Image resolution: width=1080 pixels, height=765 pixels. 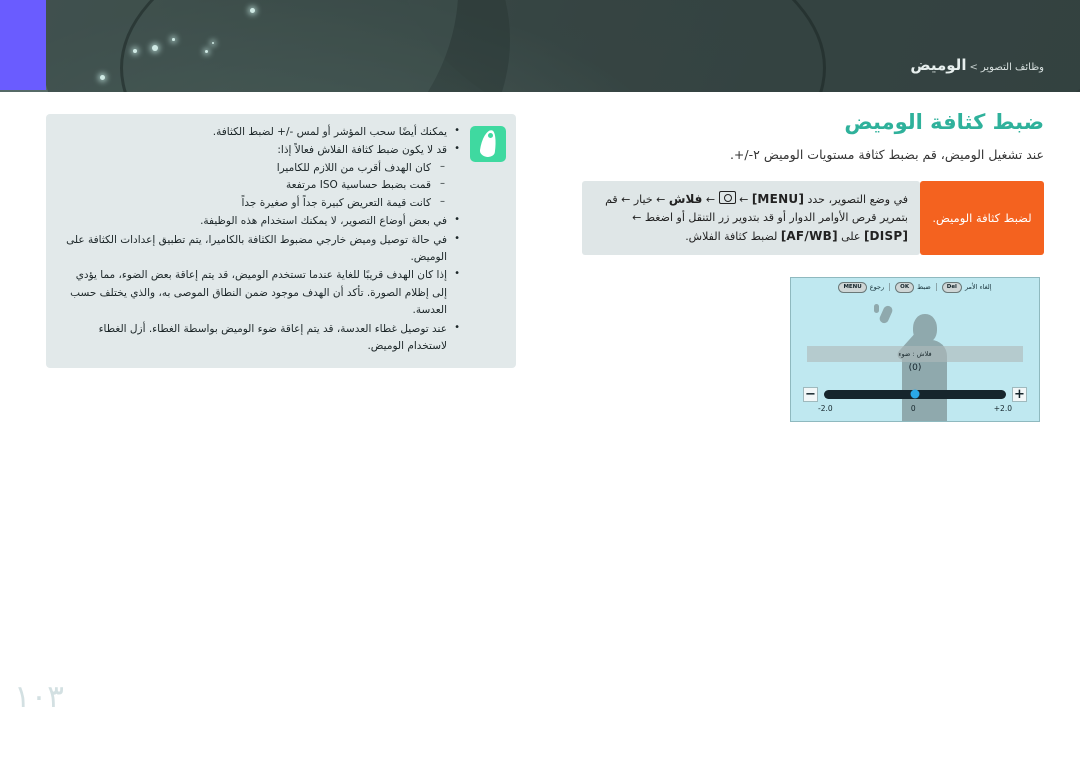 What do you see at coordinates (809, 236) in the screenshot?
I see `afwb-key: [AF/WB]` at bounding box center [809, 236].